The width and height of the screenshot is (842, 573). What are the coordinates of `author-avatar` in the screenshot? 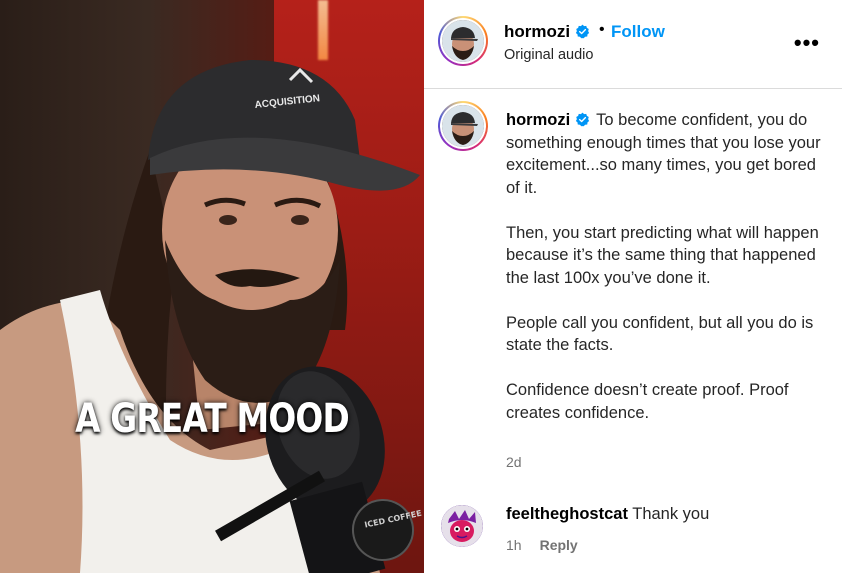 It's located at (463, 41).